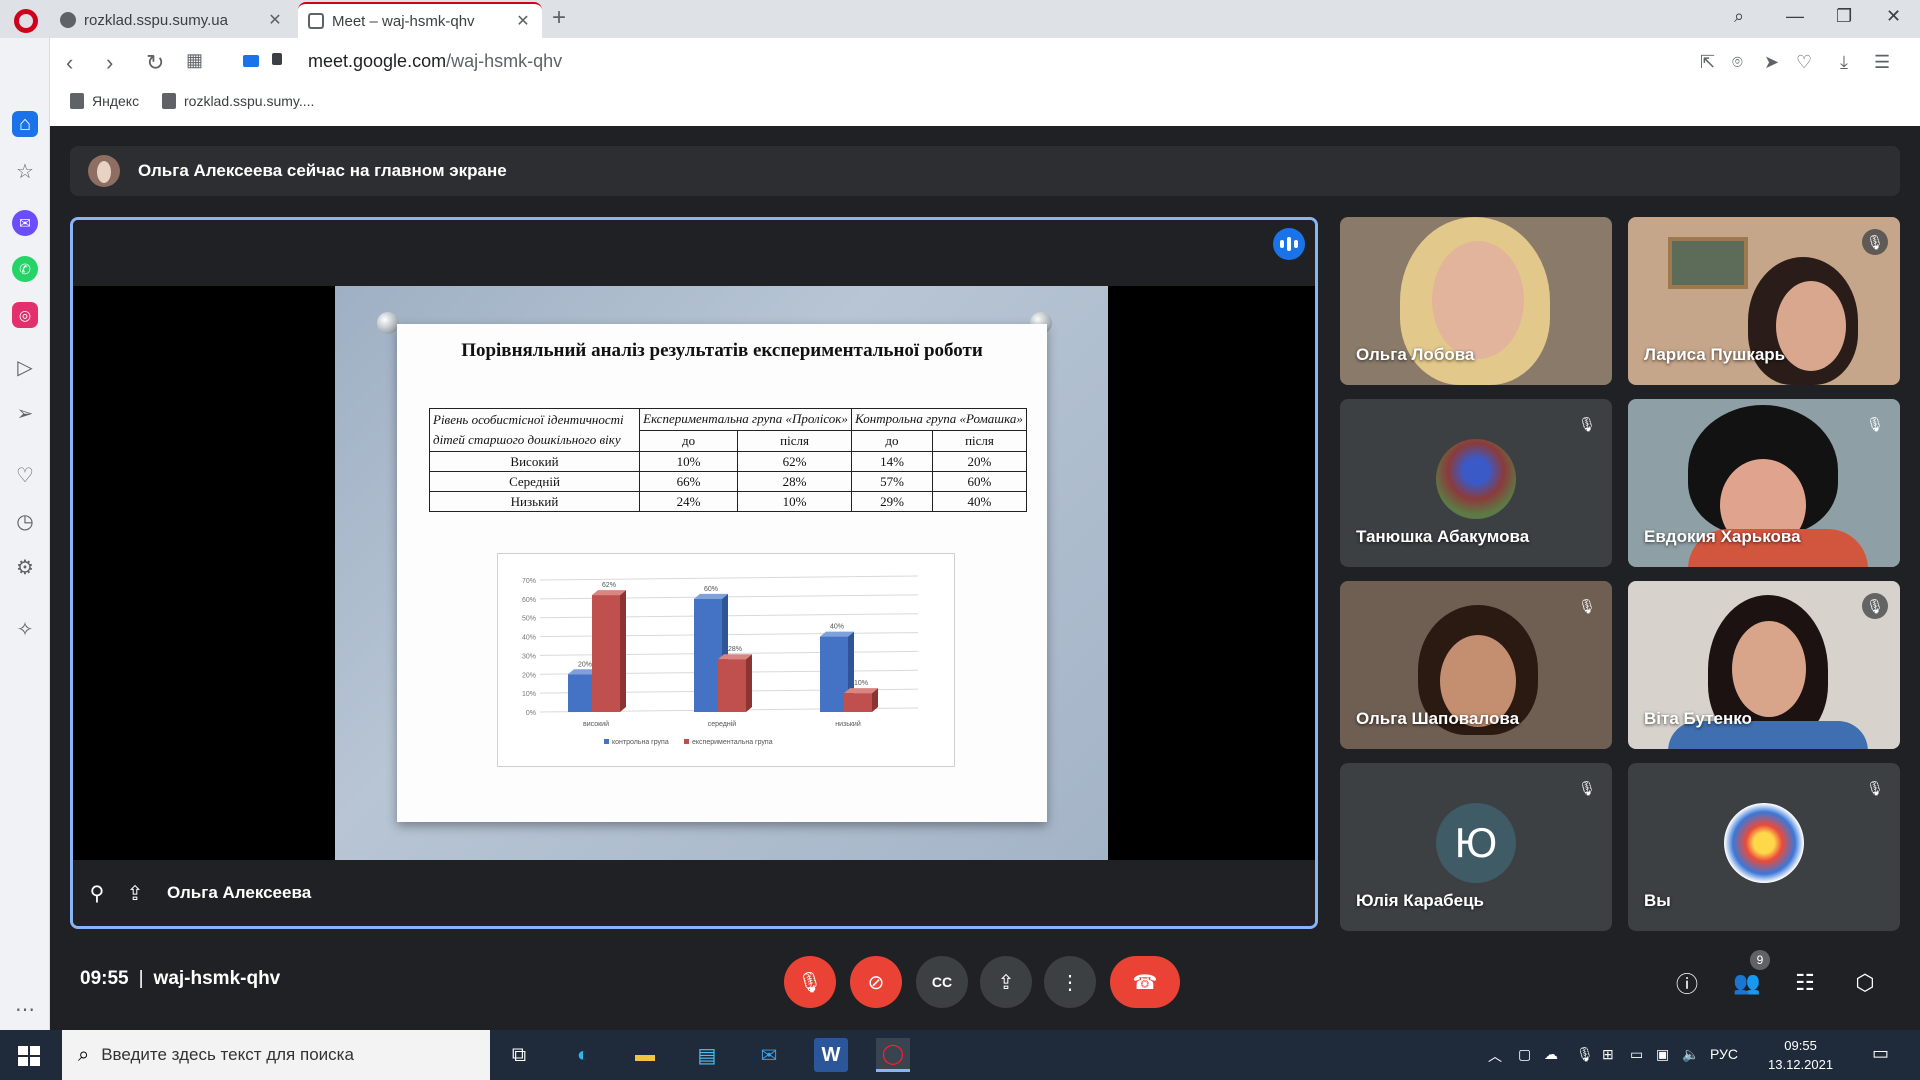  What do you see at coordinates (26, 21) in the screenshot?
I see `opera-logo-icon` at bounding box center [26, 21].